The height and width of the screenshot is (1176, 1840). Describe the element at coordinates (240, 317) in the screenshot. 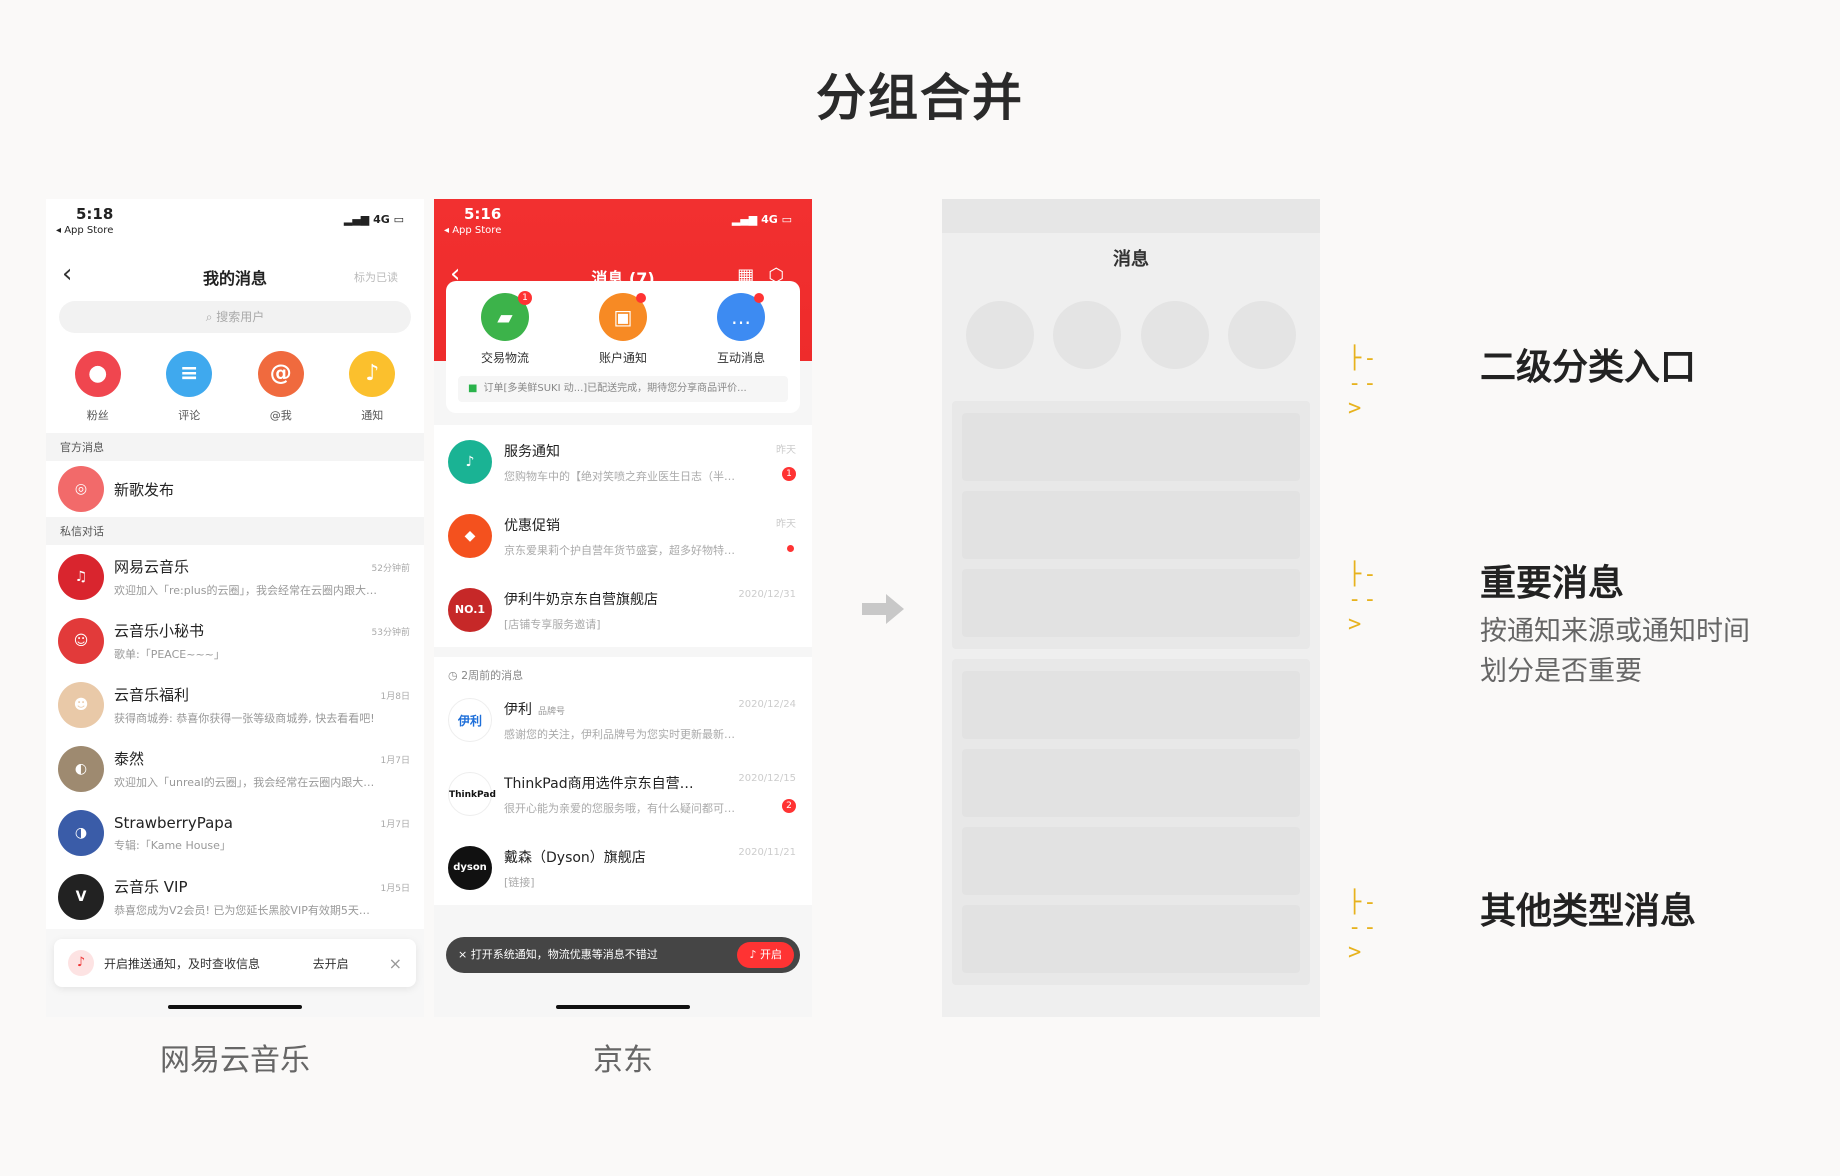

I see `search-placeholder: 搜索用户` at that location.